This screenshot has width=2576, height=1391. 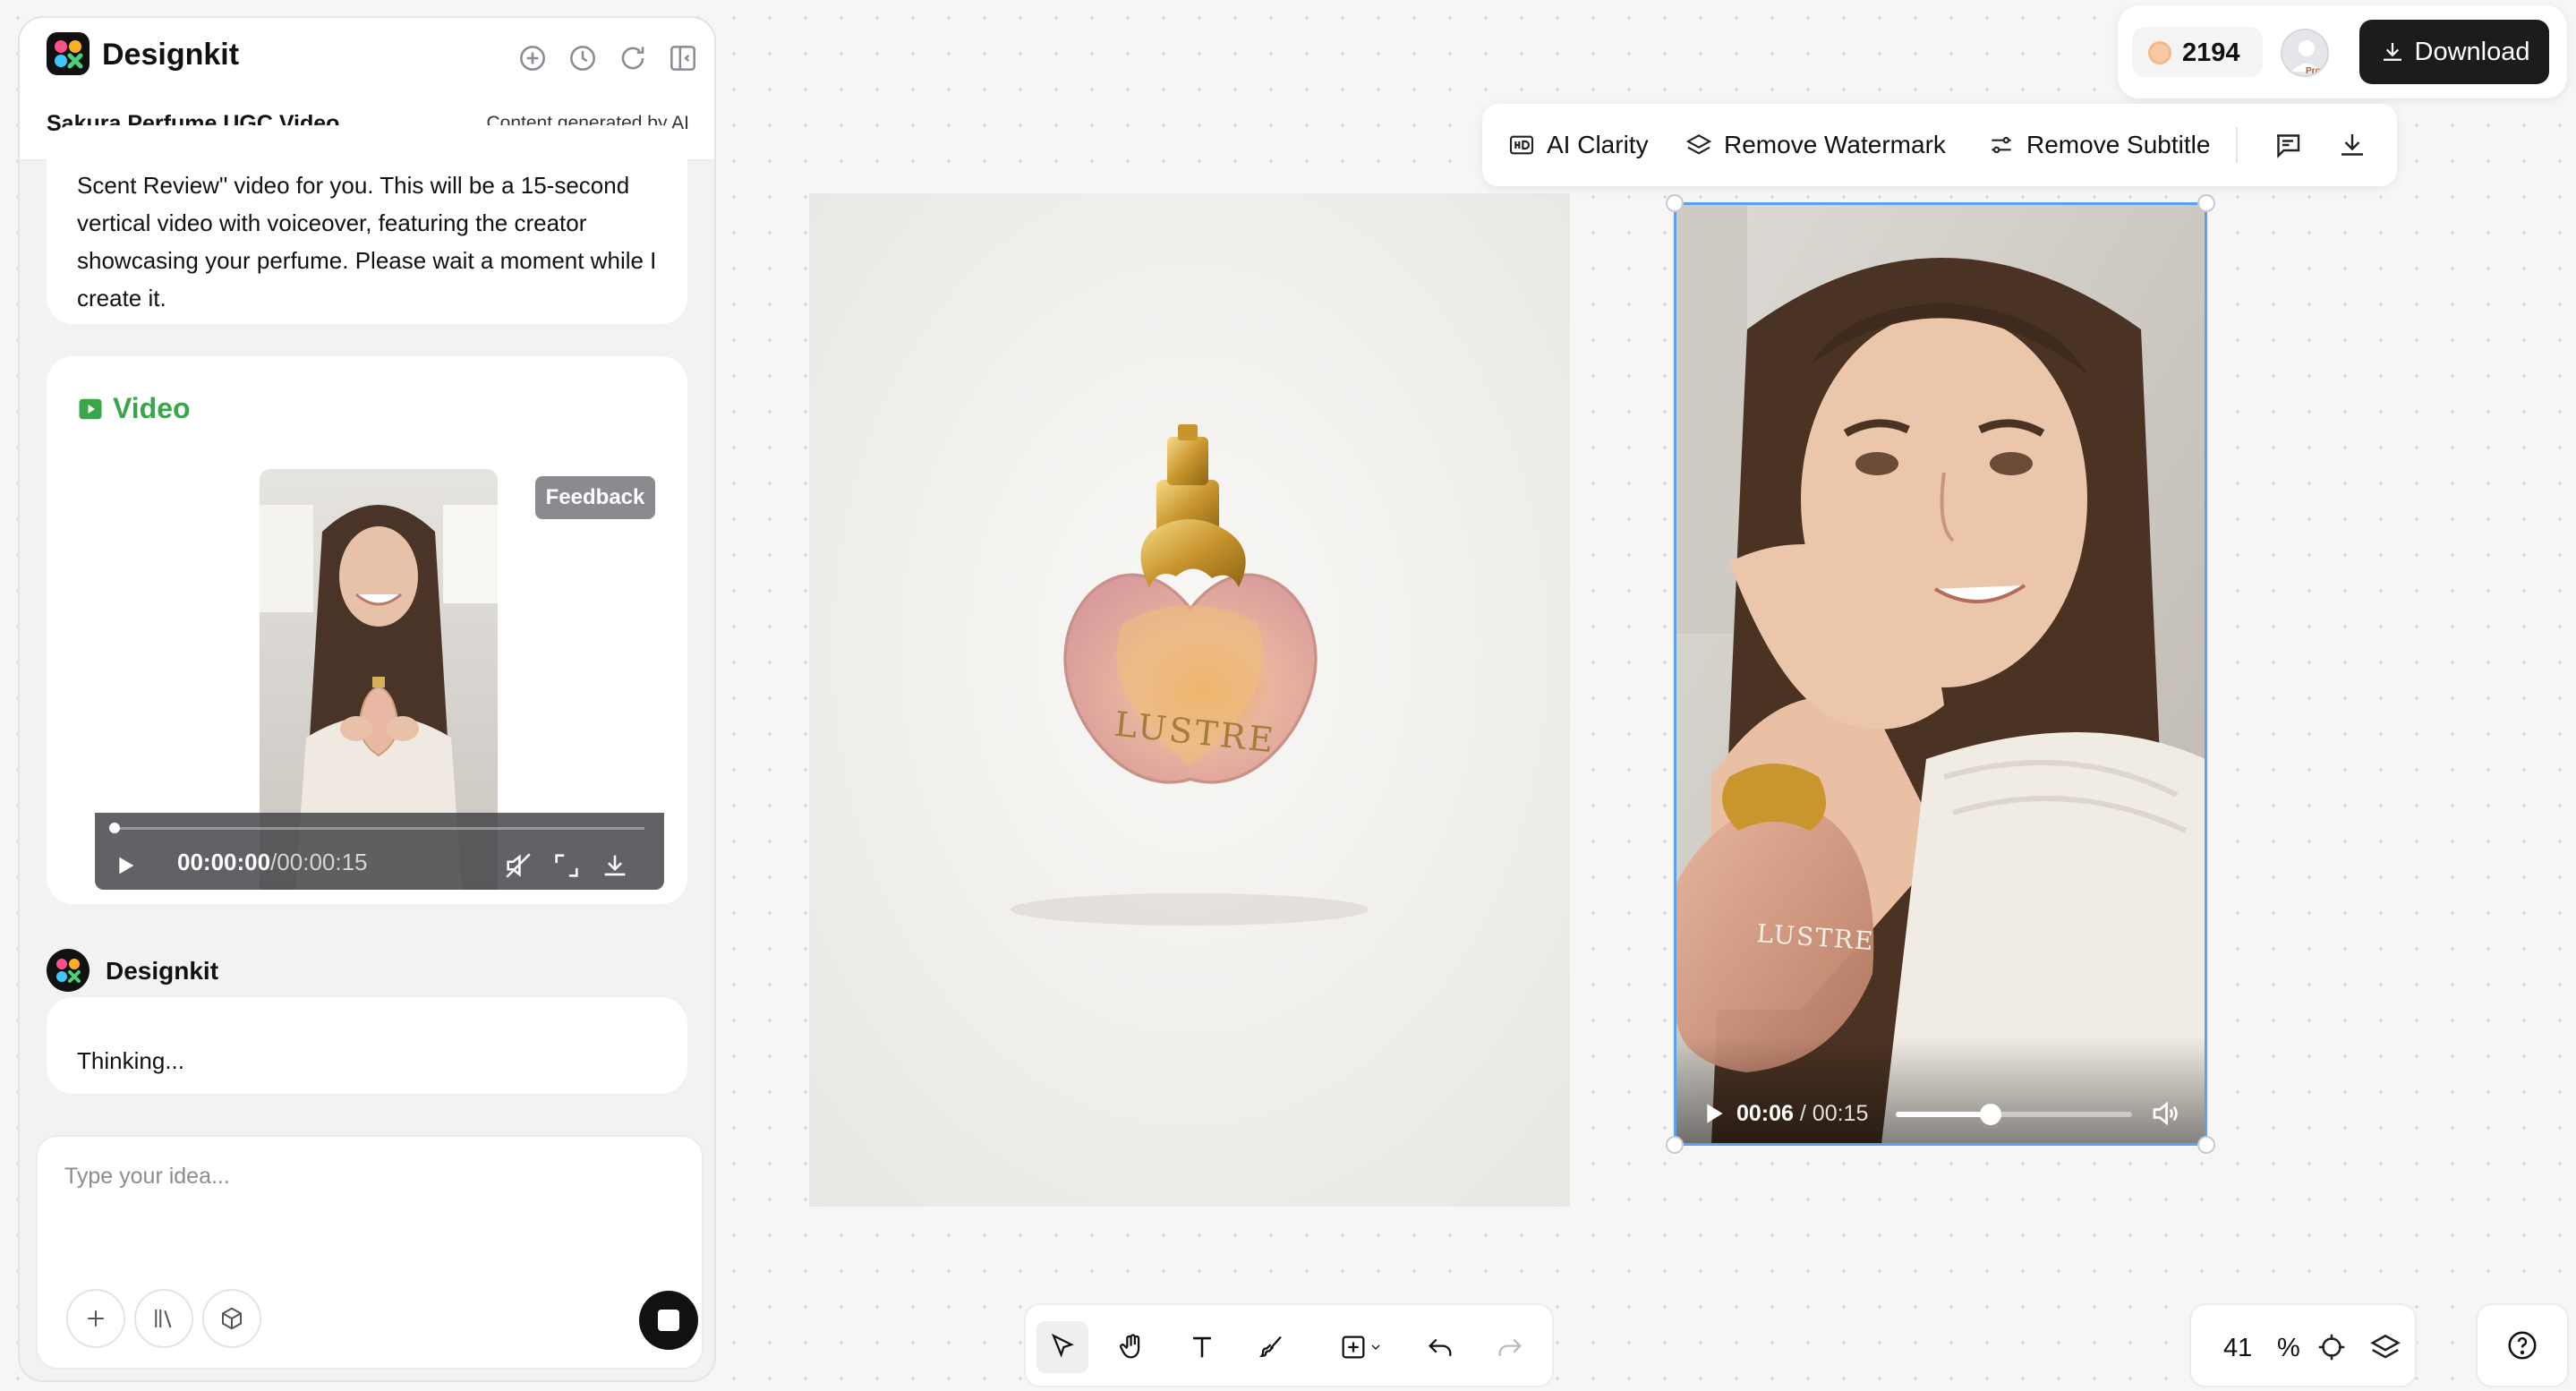 What do you see at coordinates (2342, 51) in the screenshot?
I see `account-bar: 2194 Pro Download` at bounding box center [2342, 51].